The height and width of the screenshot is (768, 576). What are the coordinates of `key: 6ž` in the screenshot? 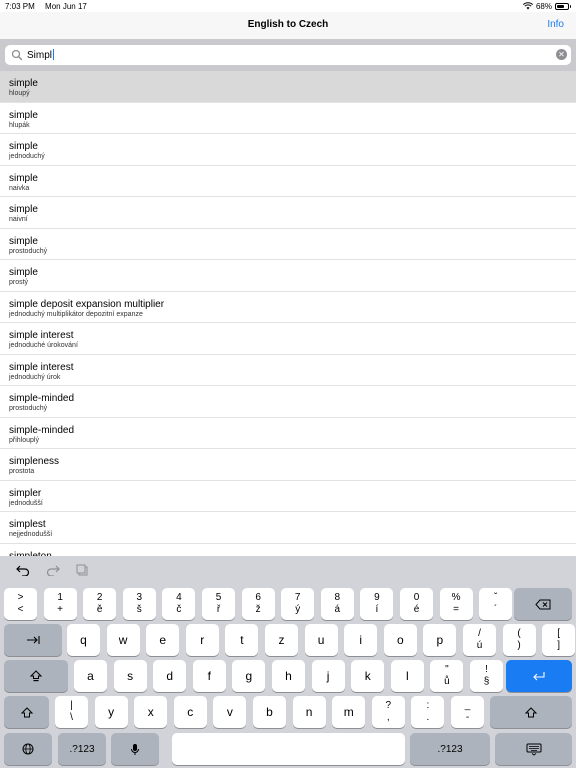 It's located at (258, 604).